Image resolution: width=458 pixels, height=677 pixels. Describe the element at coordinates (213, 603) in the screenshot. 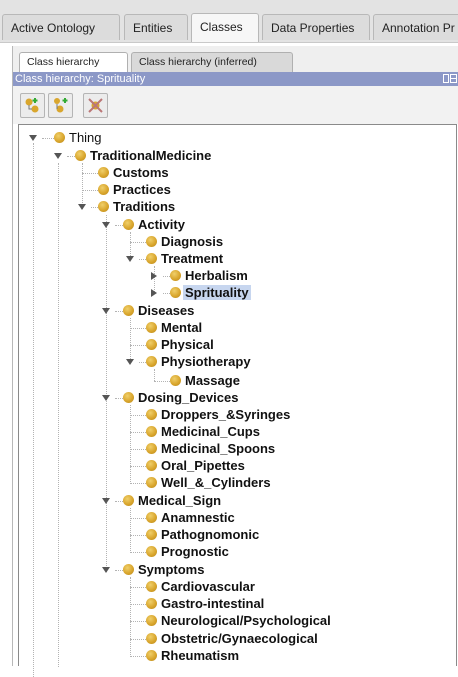

I see `tree-node-label: Gastro-intestinal` at that location.